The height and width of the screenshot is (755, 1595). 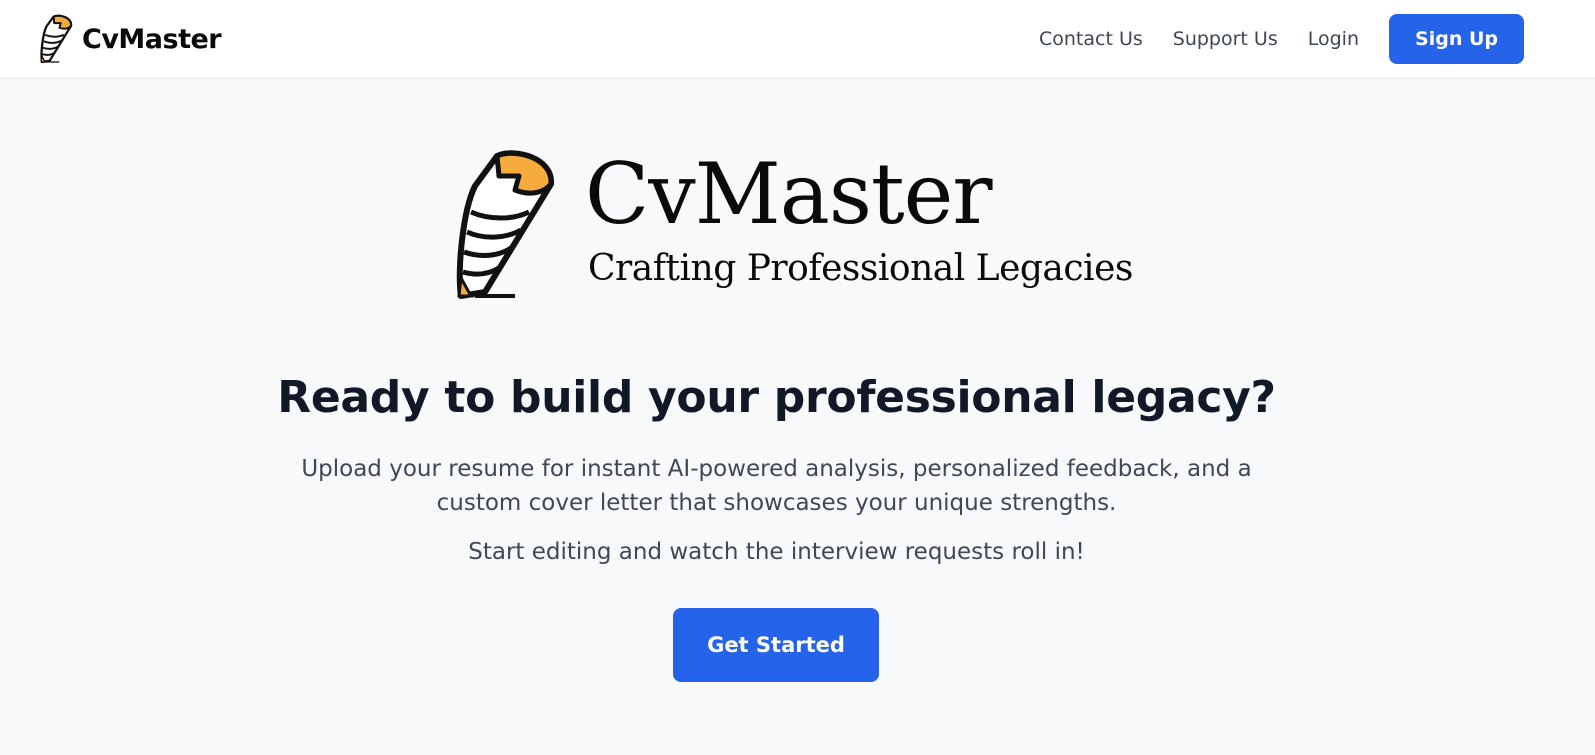 I want to click on get-started-button: Get Started, so click(x=776, y=645).